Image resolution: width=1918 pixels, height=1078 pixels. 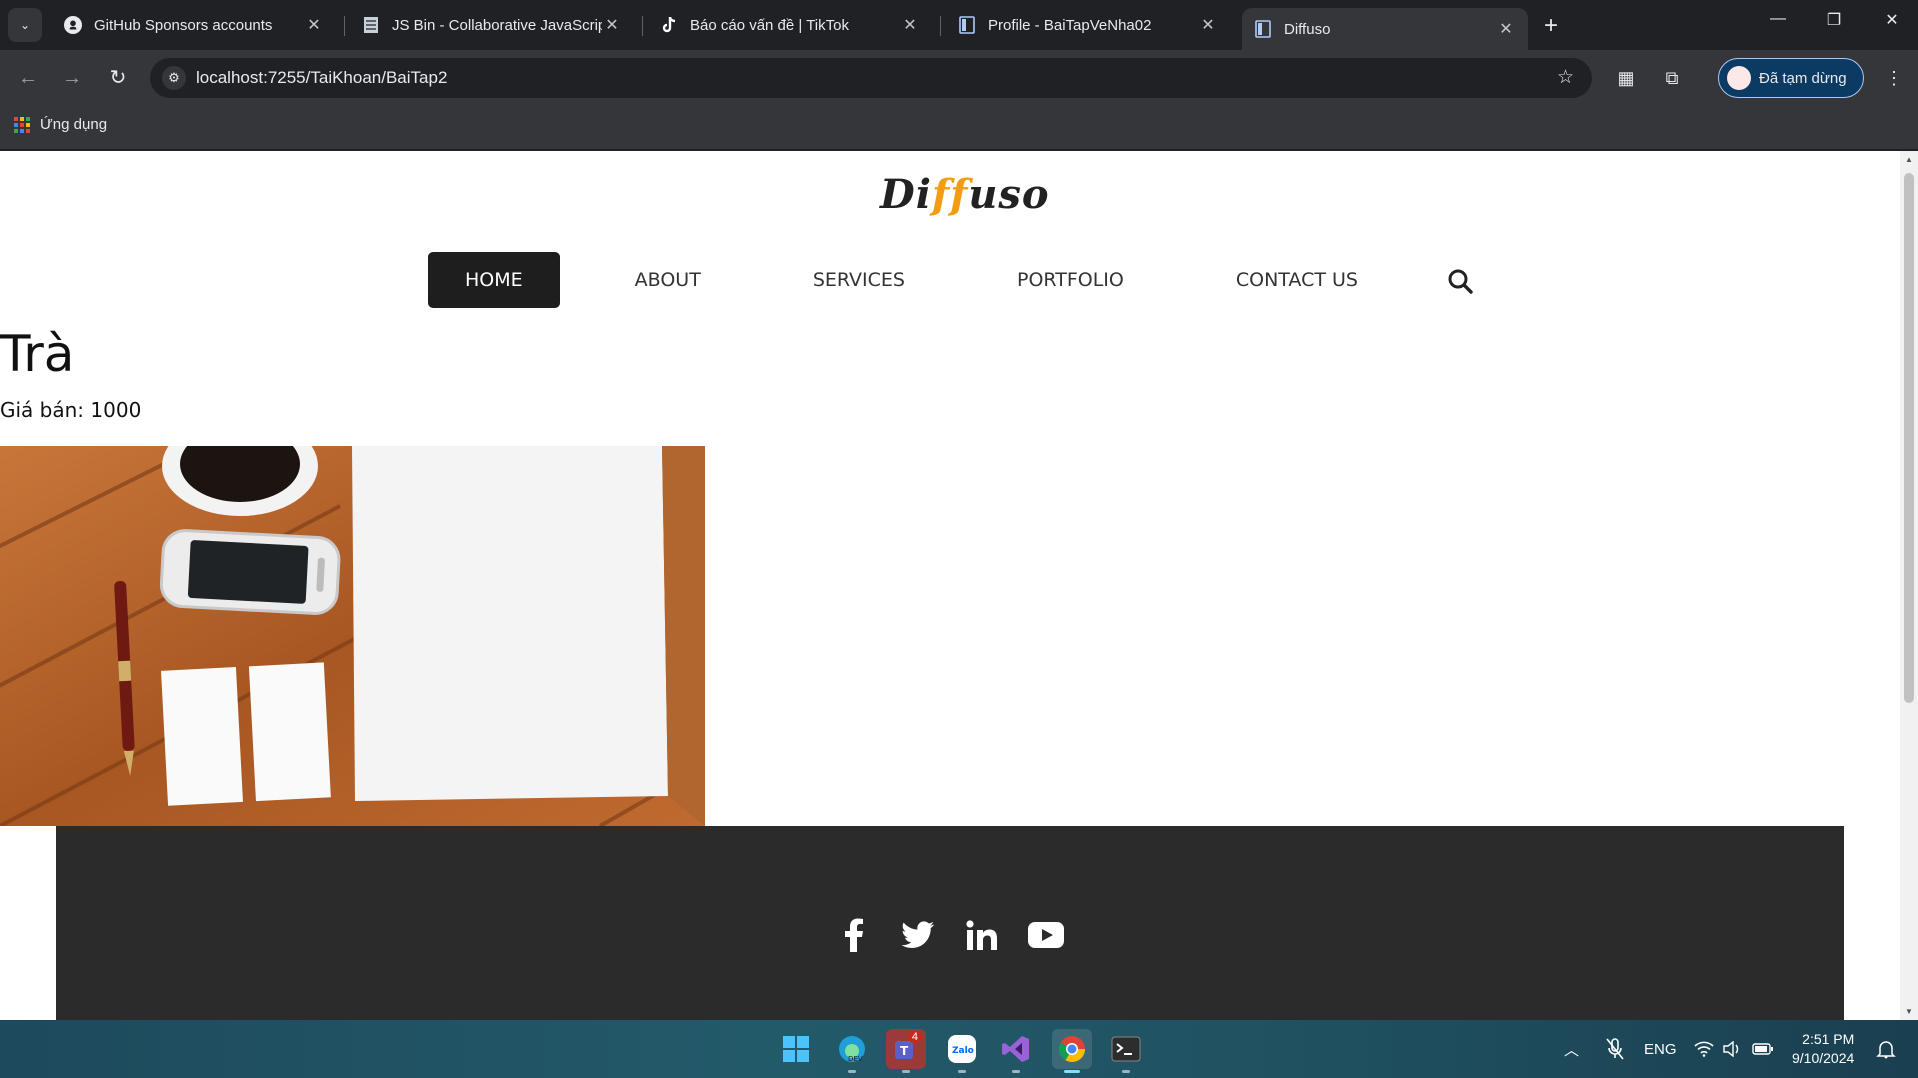 I want to click on restore-button: ❐, so click(x=1834, y=20).